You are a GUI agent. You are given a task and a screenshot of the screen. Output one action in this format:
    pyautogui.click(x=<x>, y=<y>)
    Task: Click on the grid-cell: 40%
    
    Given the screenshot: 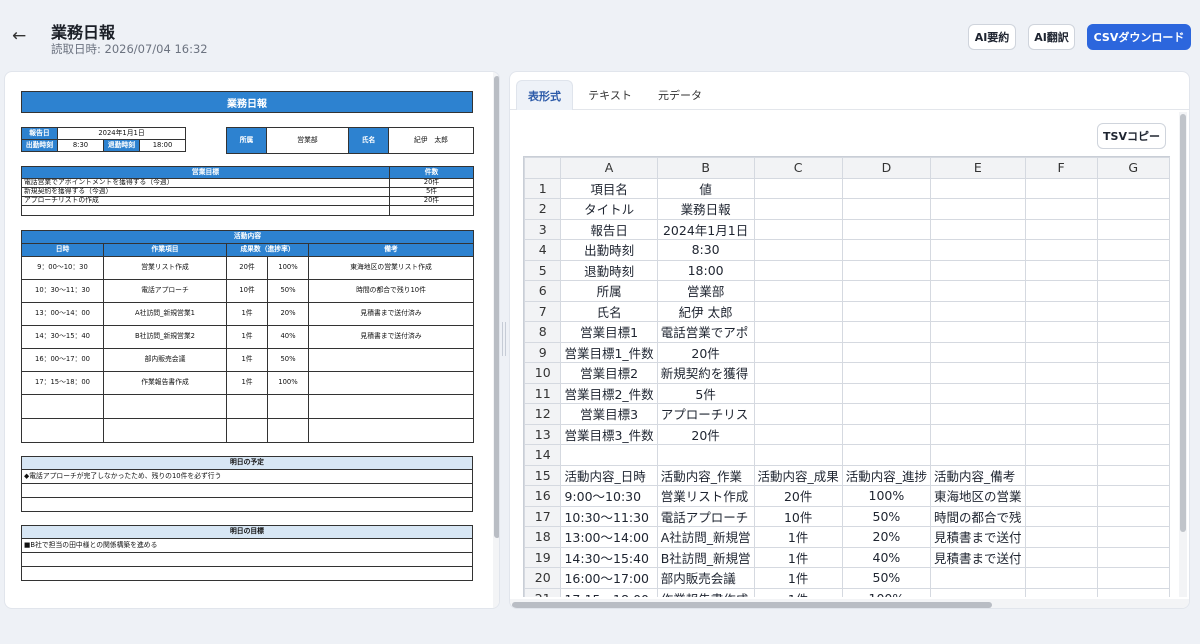 What is the action you would take?
    pyautogui.click(x=886, y=557)
    